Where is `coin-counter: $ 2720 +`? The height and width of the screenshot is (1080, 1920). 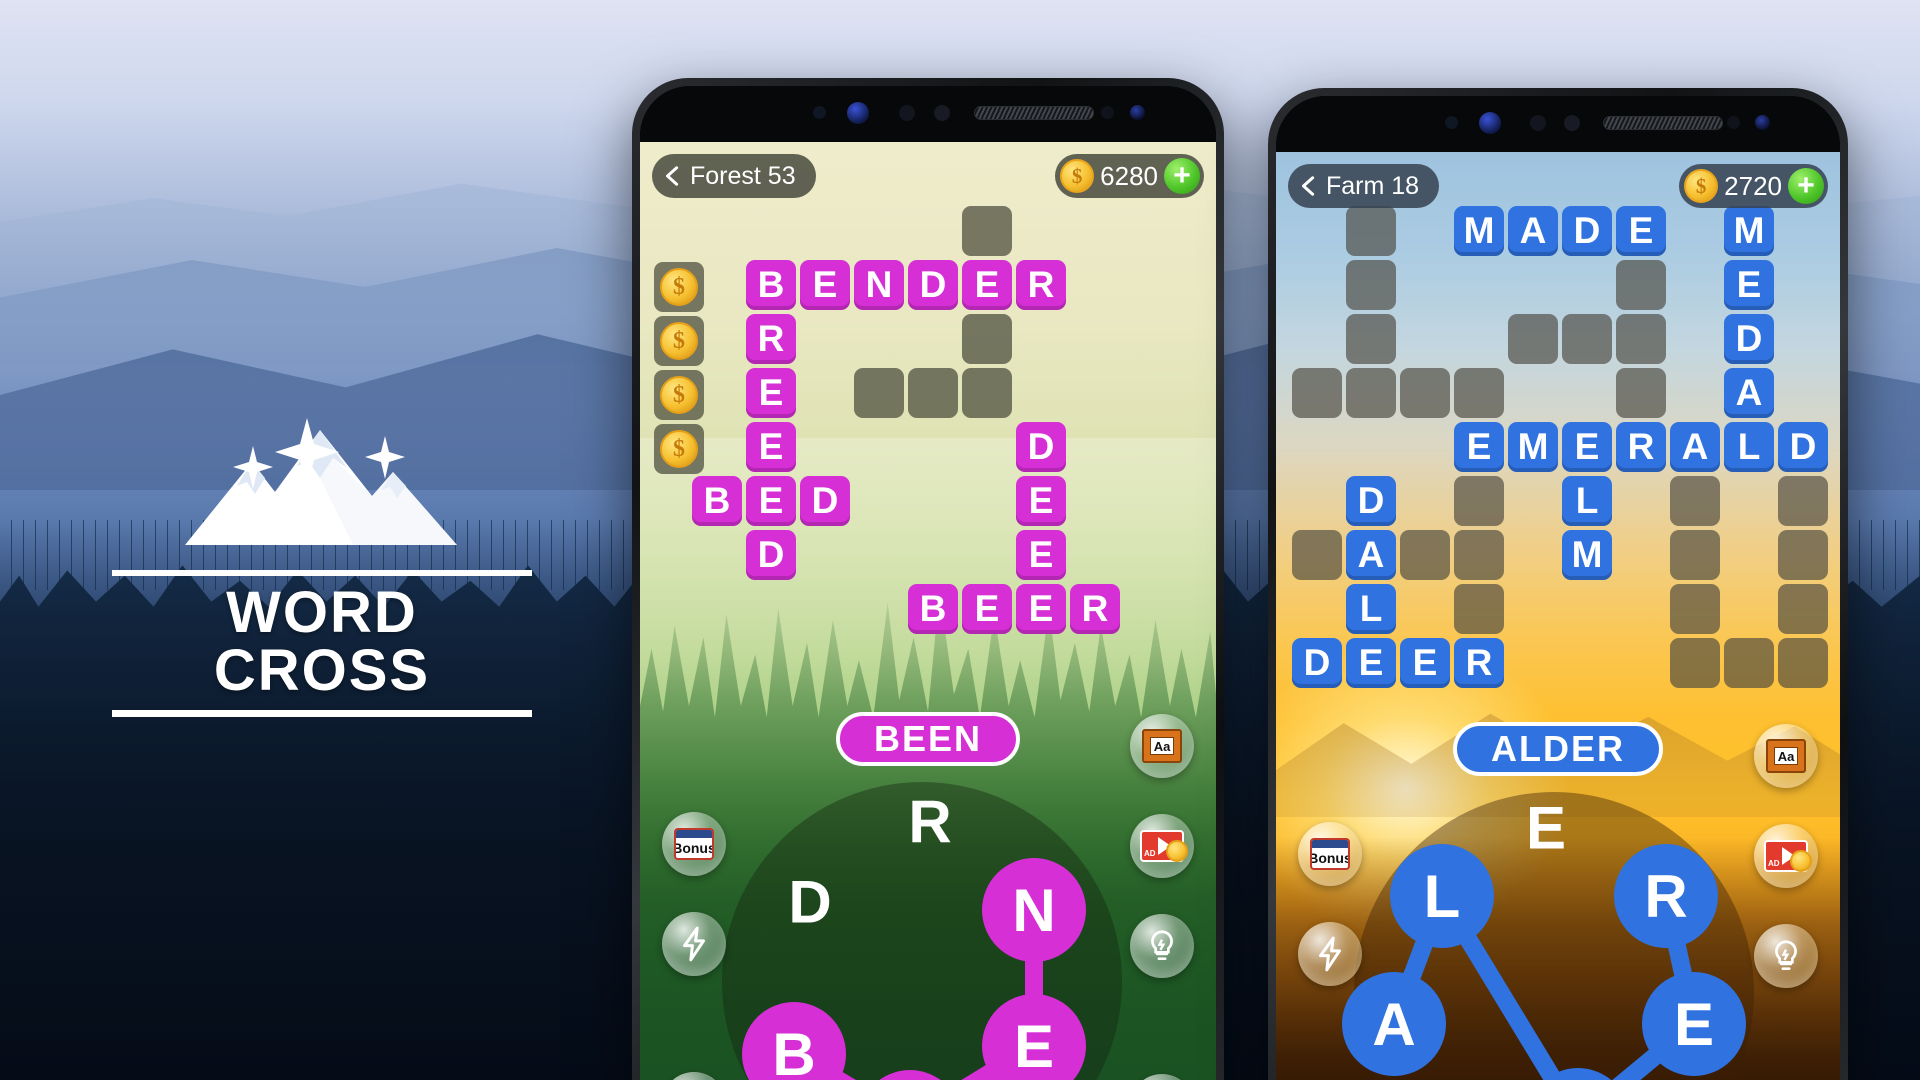 coin-counter: $ 2720 + is located at coordinates (1753, 186).